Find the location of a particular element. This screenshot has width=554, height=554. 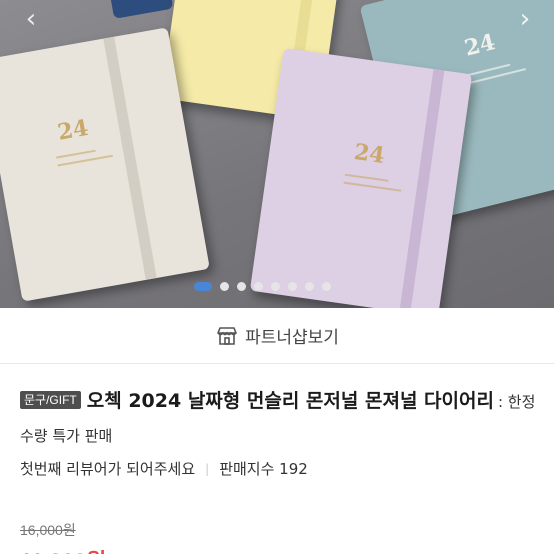

product-title: 오첵 2024 날짜형 먼슬리 몬저널 몬져널 다이어리 is located at coordinates (290, 401).